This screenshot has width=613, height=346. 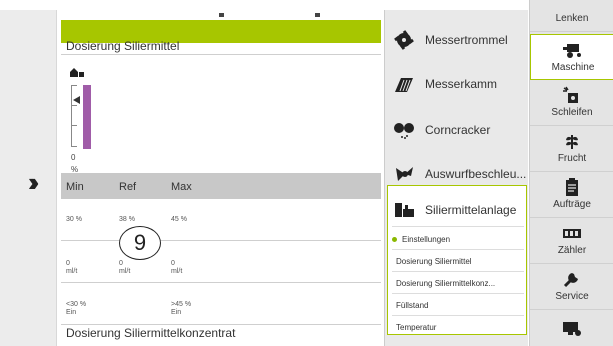 I want to click on gauge-pointer-icon, so click(x=76, y=100).